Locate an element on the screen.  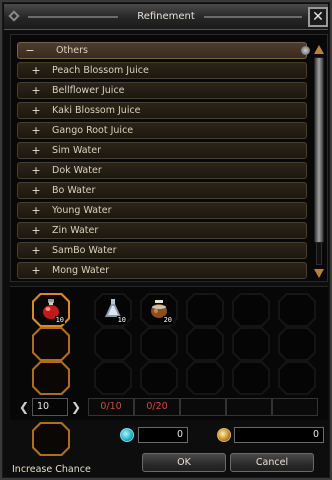
collapse-toggle: − is located at coordinates (30, 50).